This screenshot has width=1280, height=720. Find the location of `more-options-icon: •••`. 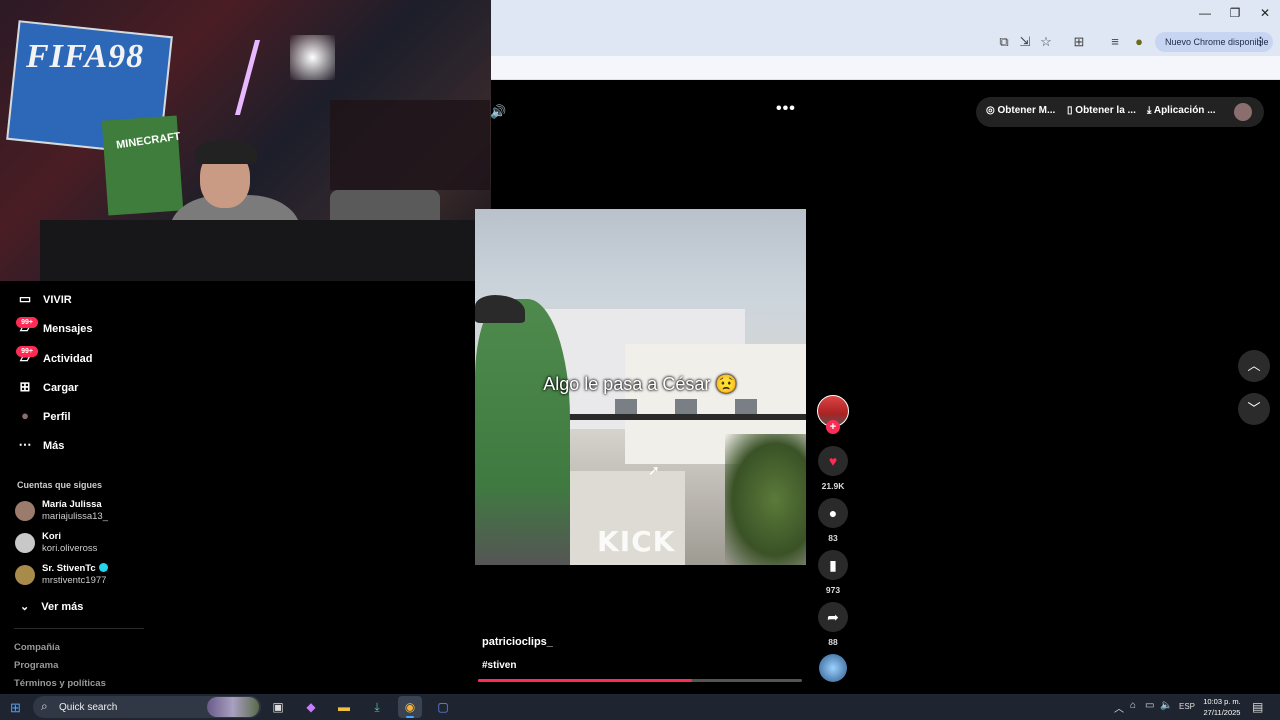

more-options-icon: ••• is located at coordinates (786, 109).